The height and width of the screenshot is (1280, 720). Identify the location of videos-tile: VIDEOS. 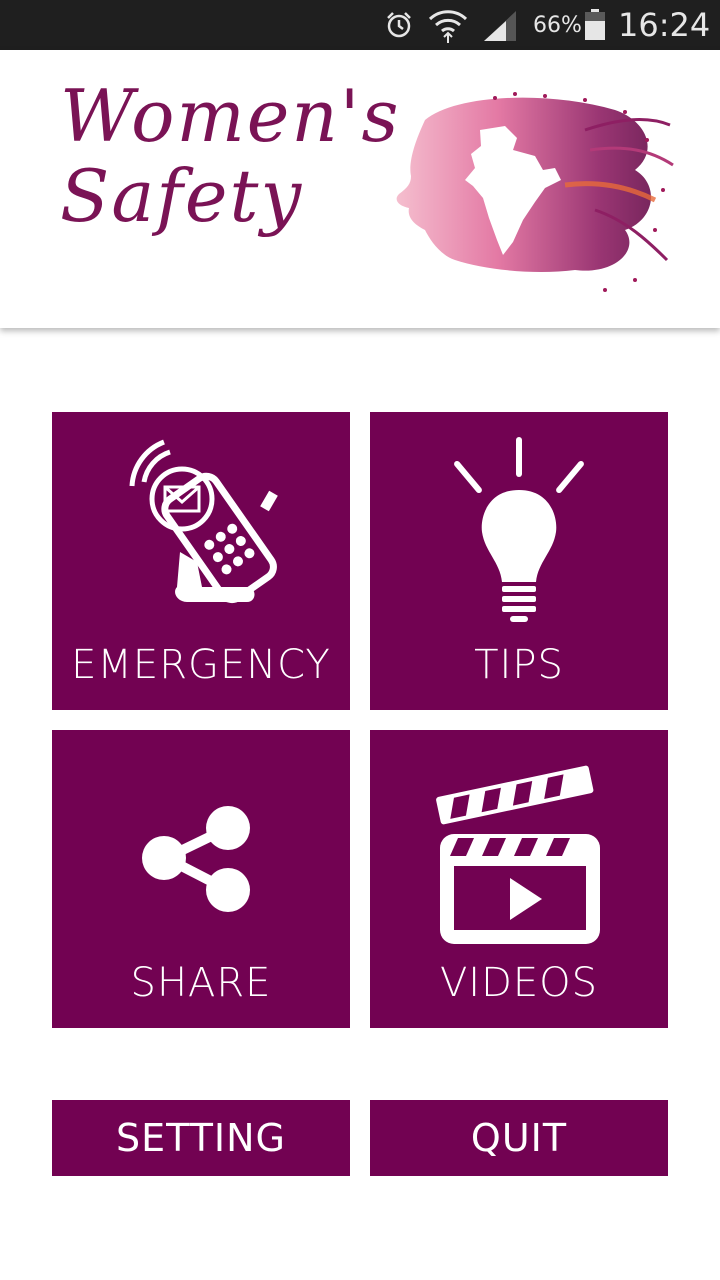
(519, 879).